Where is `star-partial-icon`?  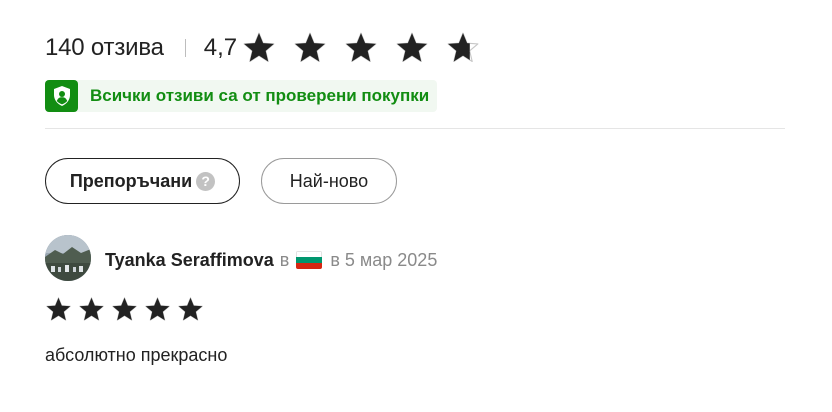
star-partial-icon is located at coordinates (463, 48).